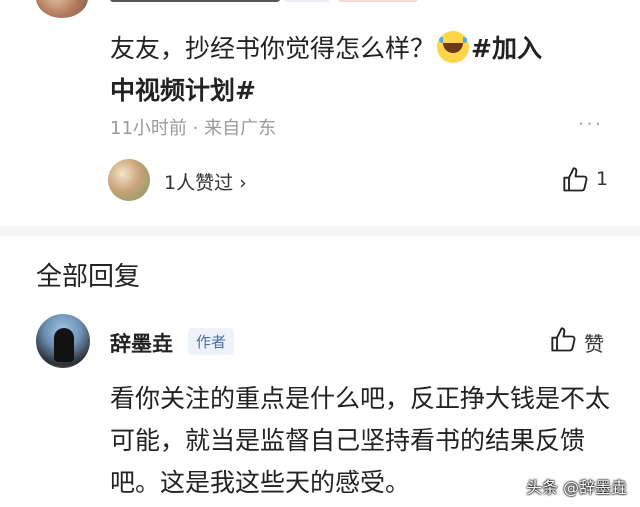 The height and width of the screenshot is (507, 640). I want to click on author-avatar-cropped, so click(62, 9).